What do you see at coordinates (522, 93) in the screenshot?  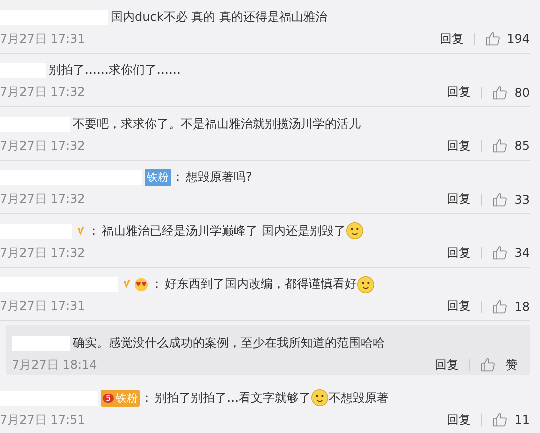 I see `like-count: 80` at bounding box center [522, 93].